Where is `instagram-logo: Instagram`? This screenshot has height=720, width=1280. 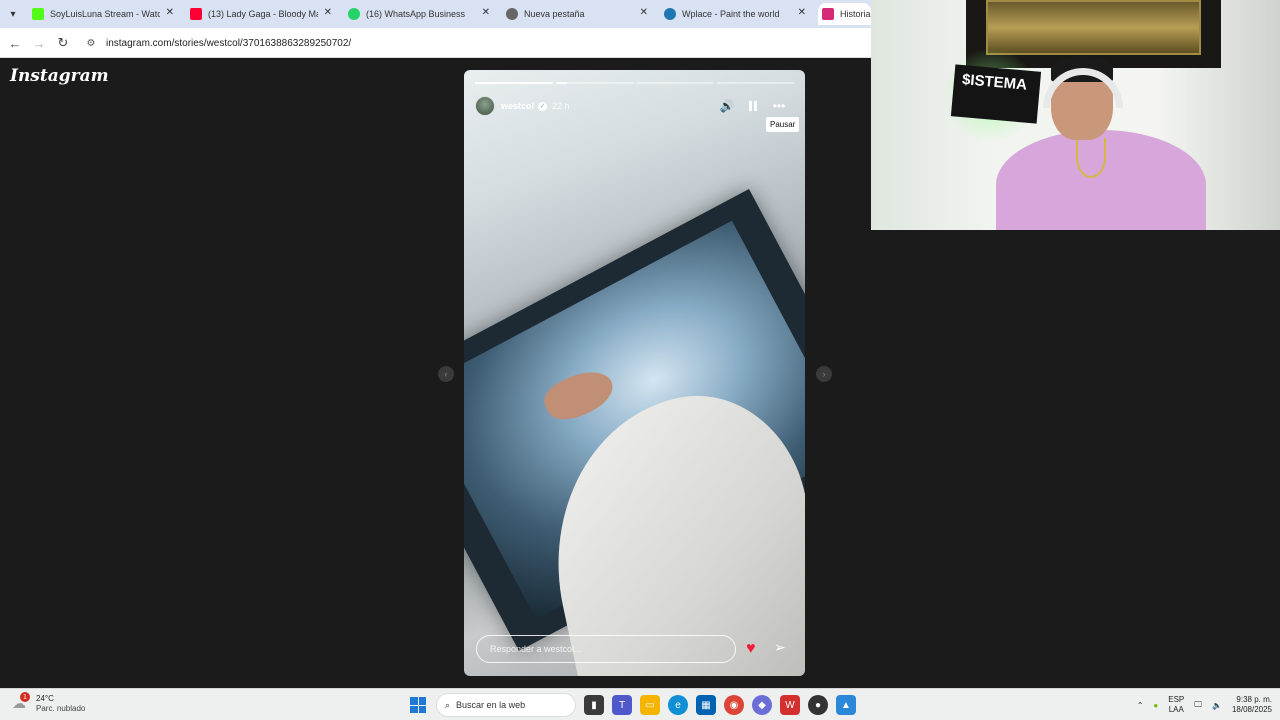 instagram-logo: Instagram is located at coordinates (59, 76).